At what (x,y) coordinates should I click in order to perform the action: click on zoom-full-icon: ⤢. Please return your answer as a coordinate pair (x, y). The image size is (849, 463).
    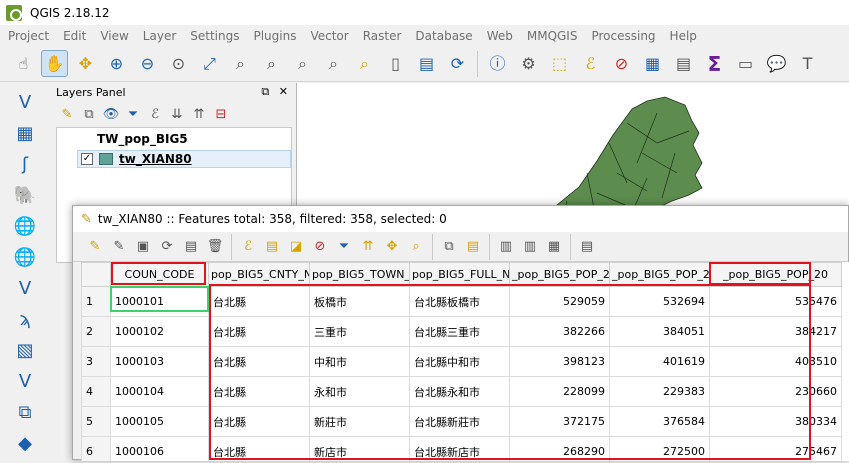
    Looking at the image, I should click on (209, 63).